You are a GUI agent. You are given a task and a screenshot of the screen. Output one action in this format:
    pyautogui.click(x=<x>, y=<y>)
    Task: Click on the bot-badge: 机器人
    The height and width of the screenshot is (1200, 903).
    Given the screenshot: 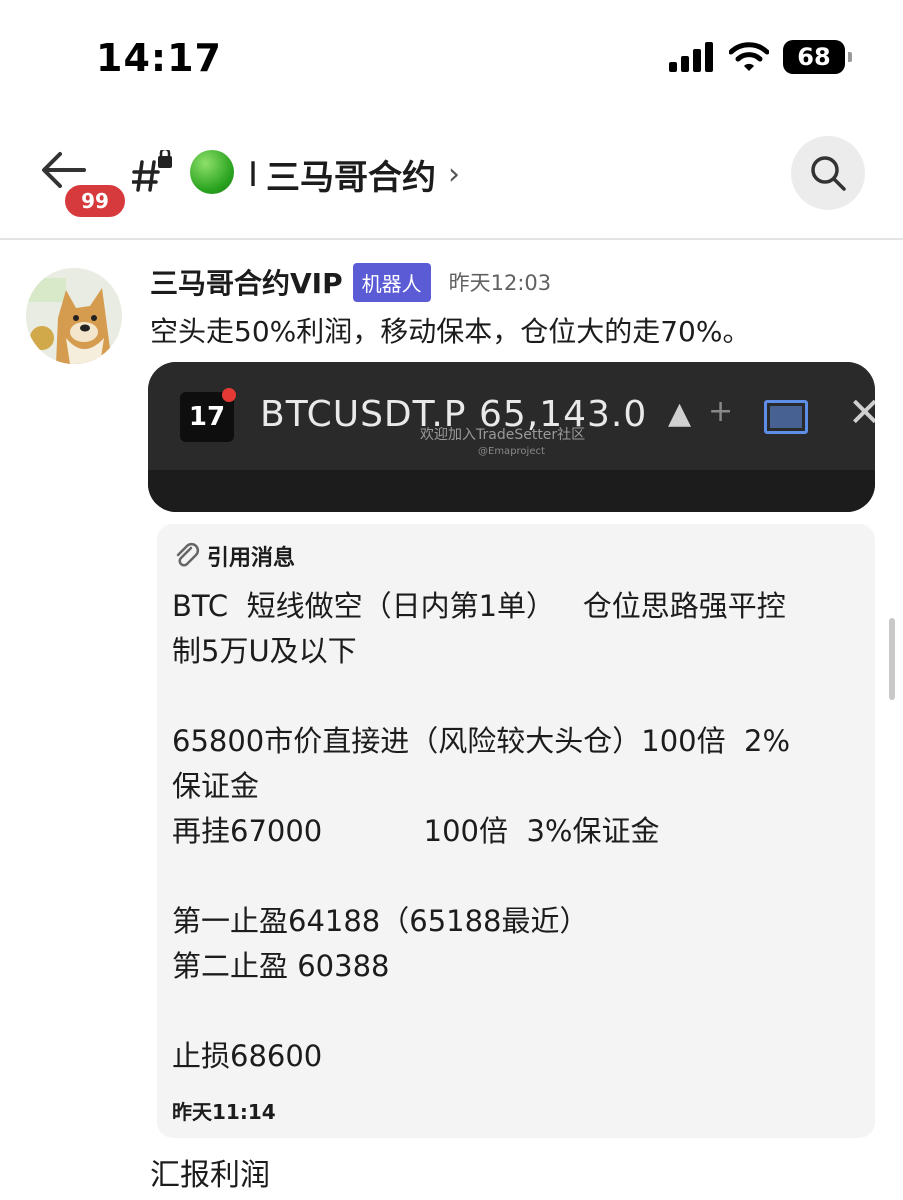 What is the action you would take?
    pyautogui.click(x=391, y=282)
    